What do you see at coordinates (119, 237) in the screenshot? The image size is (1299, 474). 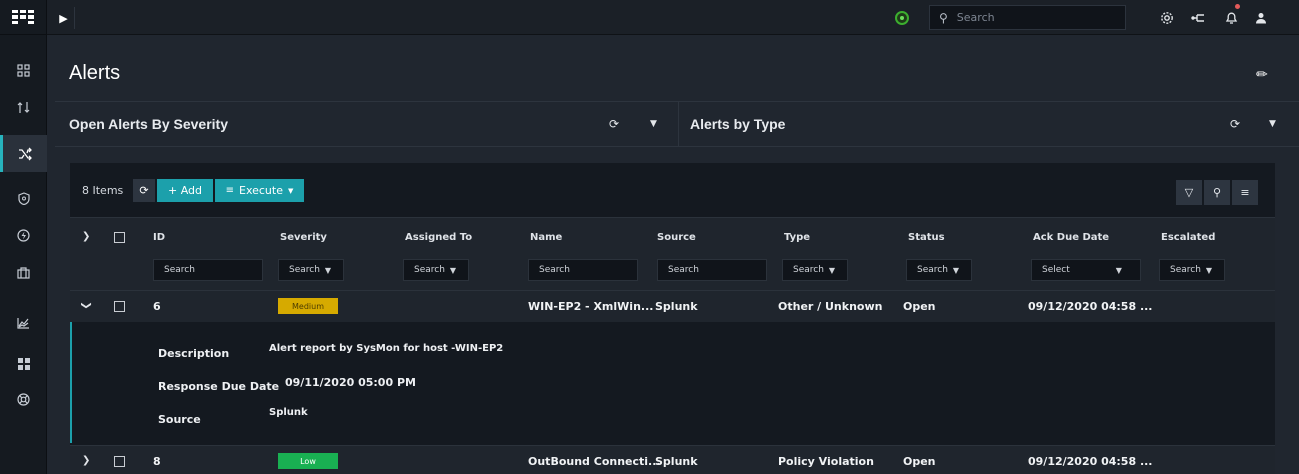 I see `select-all-checkbox` at bounding box center [119, 237].